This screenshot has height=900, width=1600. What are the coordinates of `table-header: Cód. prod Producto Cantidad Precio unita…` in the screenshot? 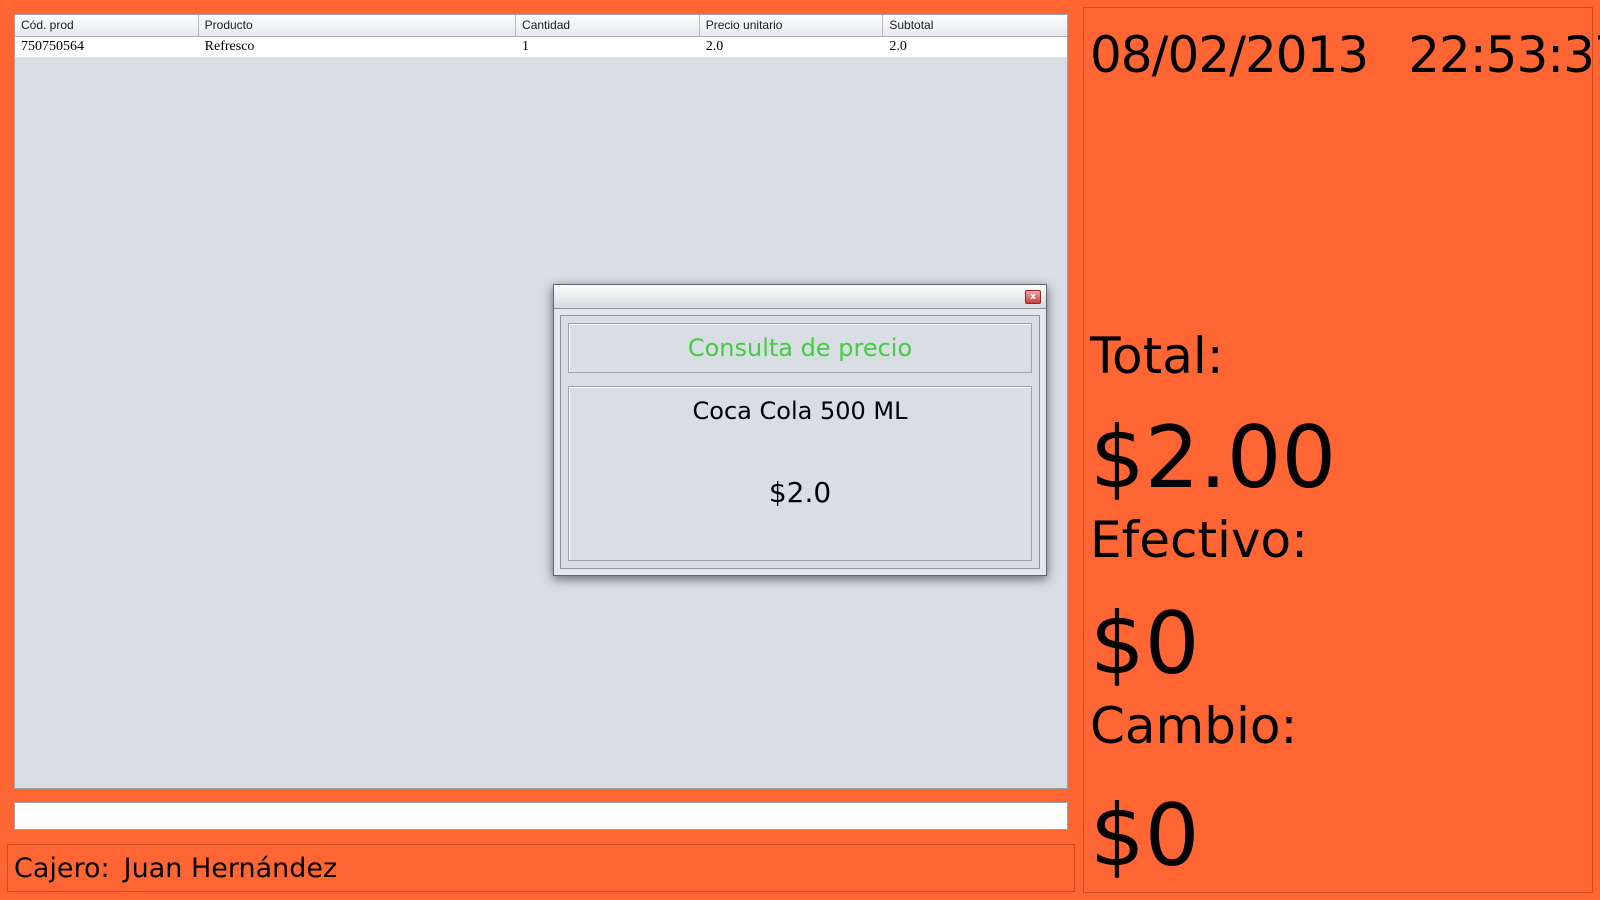 It's located at (541, 26).